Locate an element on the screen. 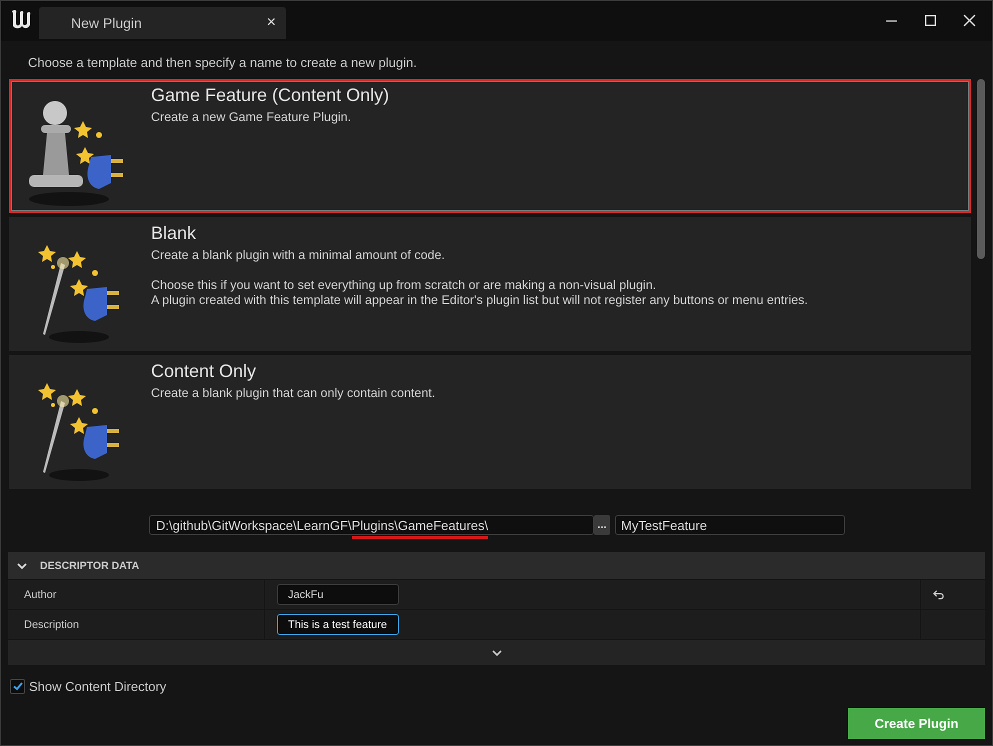  scrollbar-thumb is located at coordinates (981, 169).